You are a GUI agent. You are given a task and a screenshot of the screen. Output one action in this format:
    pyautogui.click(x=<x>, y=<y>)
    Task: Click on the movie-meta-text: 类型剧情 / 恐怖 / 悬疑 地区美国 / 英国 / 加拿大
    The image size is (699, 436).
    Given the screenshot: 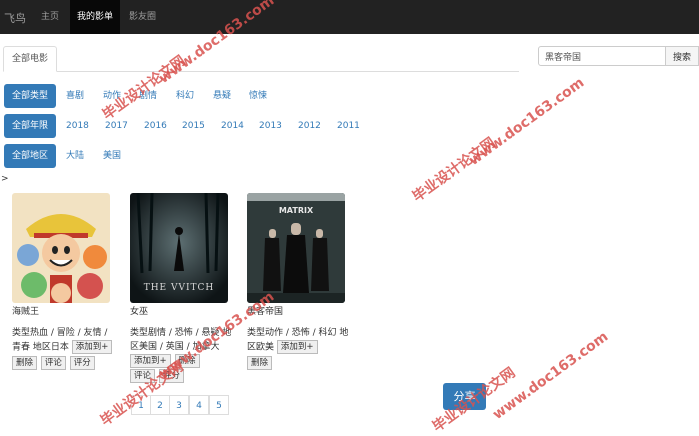 What is the action you would take?
    pyautogui.click(x=181, y=340)
    